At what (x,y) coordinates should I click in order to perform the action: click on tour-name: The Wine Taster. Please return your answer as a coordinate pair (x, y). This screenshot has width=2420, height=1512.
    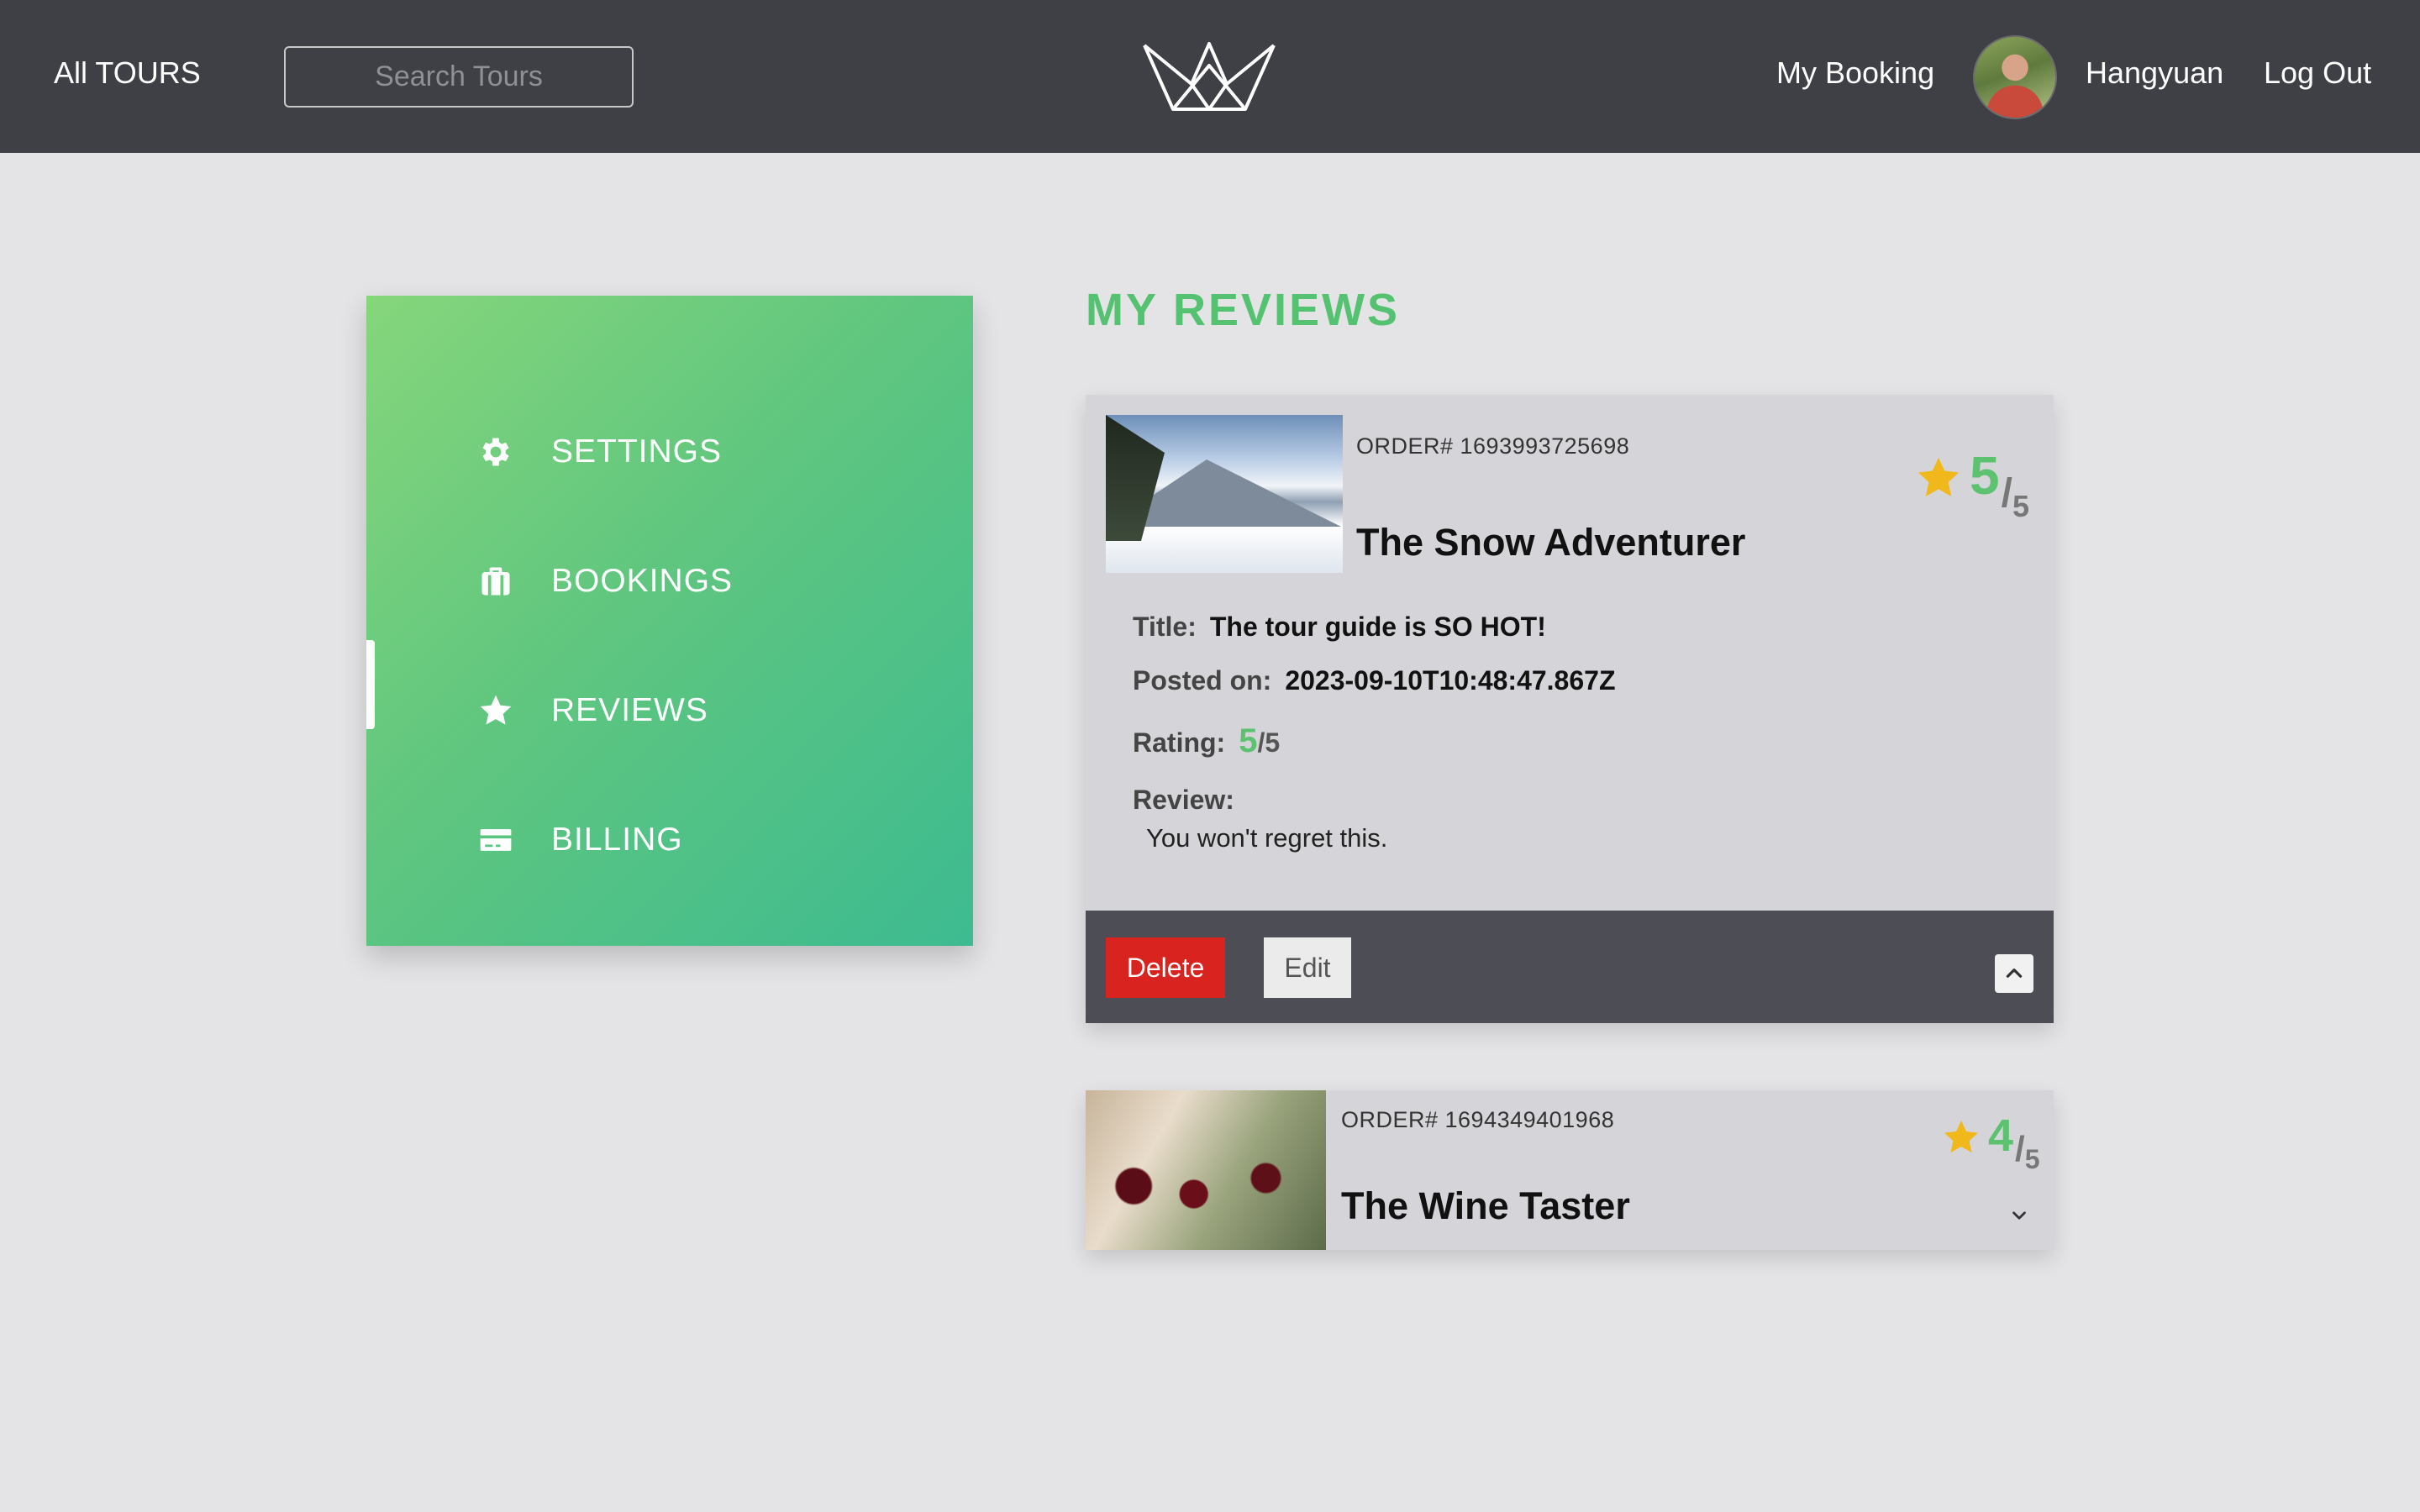
    Looking at the image, I should click on (1485, 1205).